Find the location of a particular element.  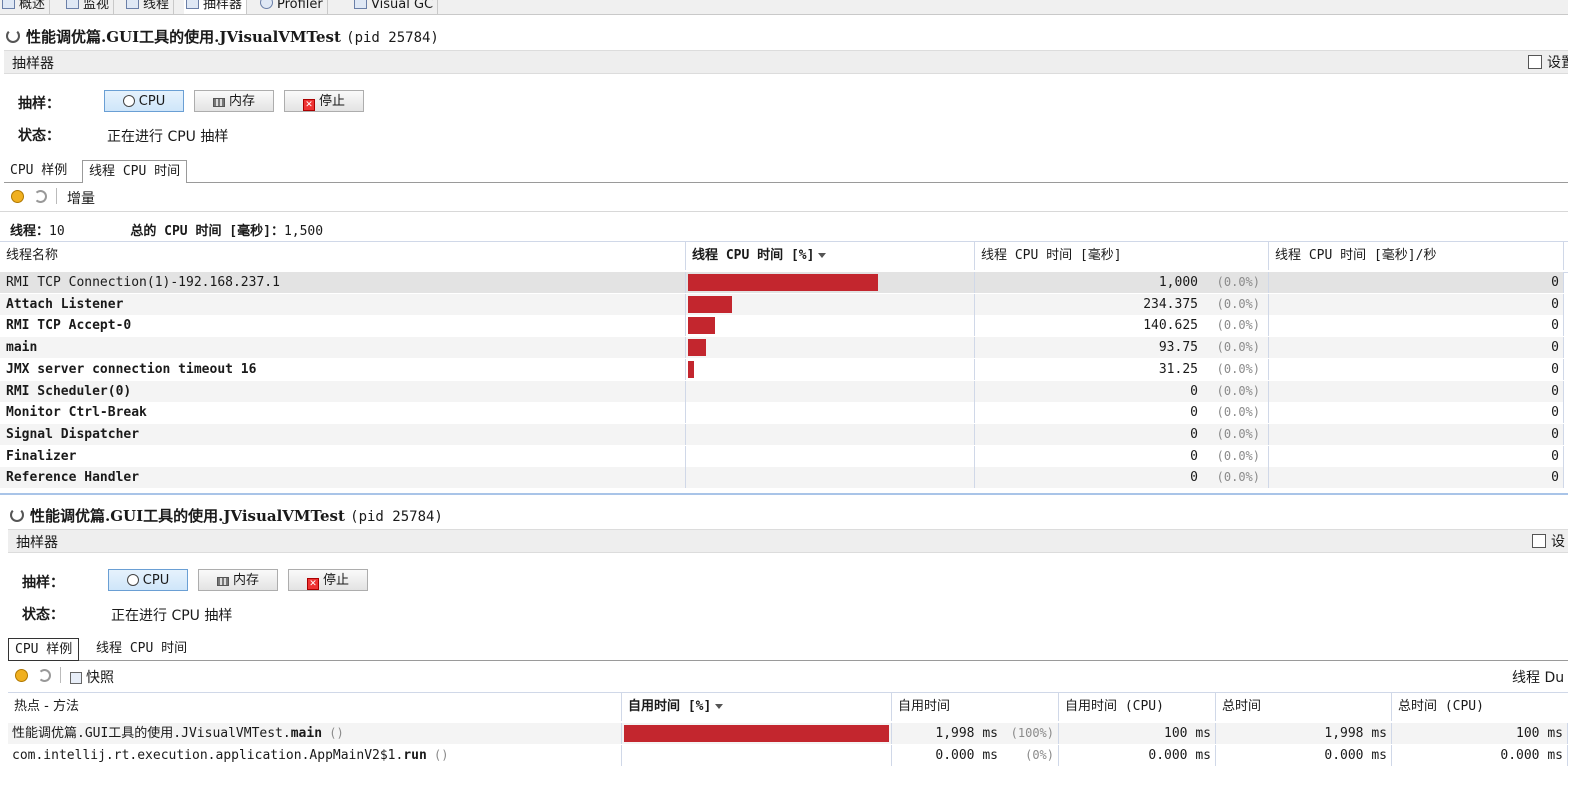

snapshot-button: 快照 is located at coordinates (92, 677).